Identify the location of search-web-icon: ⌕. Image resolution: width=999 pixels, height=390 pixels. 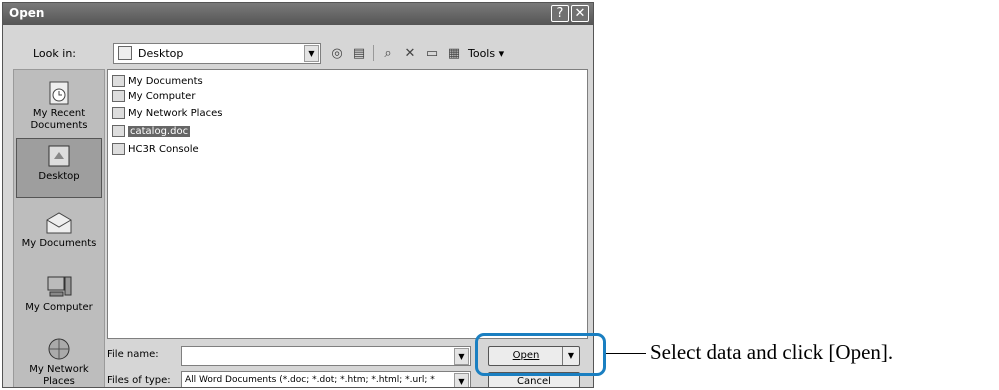
(388, 53).